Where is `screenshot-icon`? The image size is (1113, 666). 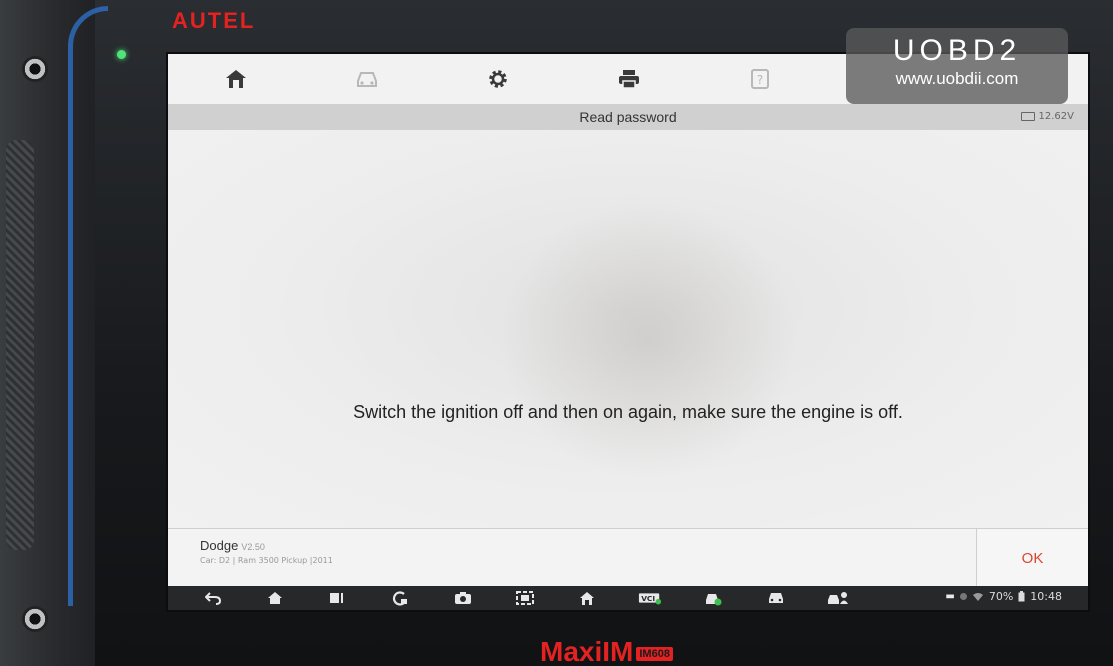
screenshot-icon is located at coordinates (525, 598).